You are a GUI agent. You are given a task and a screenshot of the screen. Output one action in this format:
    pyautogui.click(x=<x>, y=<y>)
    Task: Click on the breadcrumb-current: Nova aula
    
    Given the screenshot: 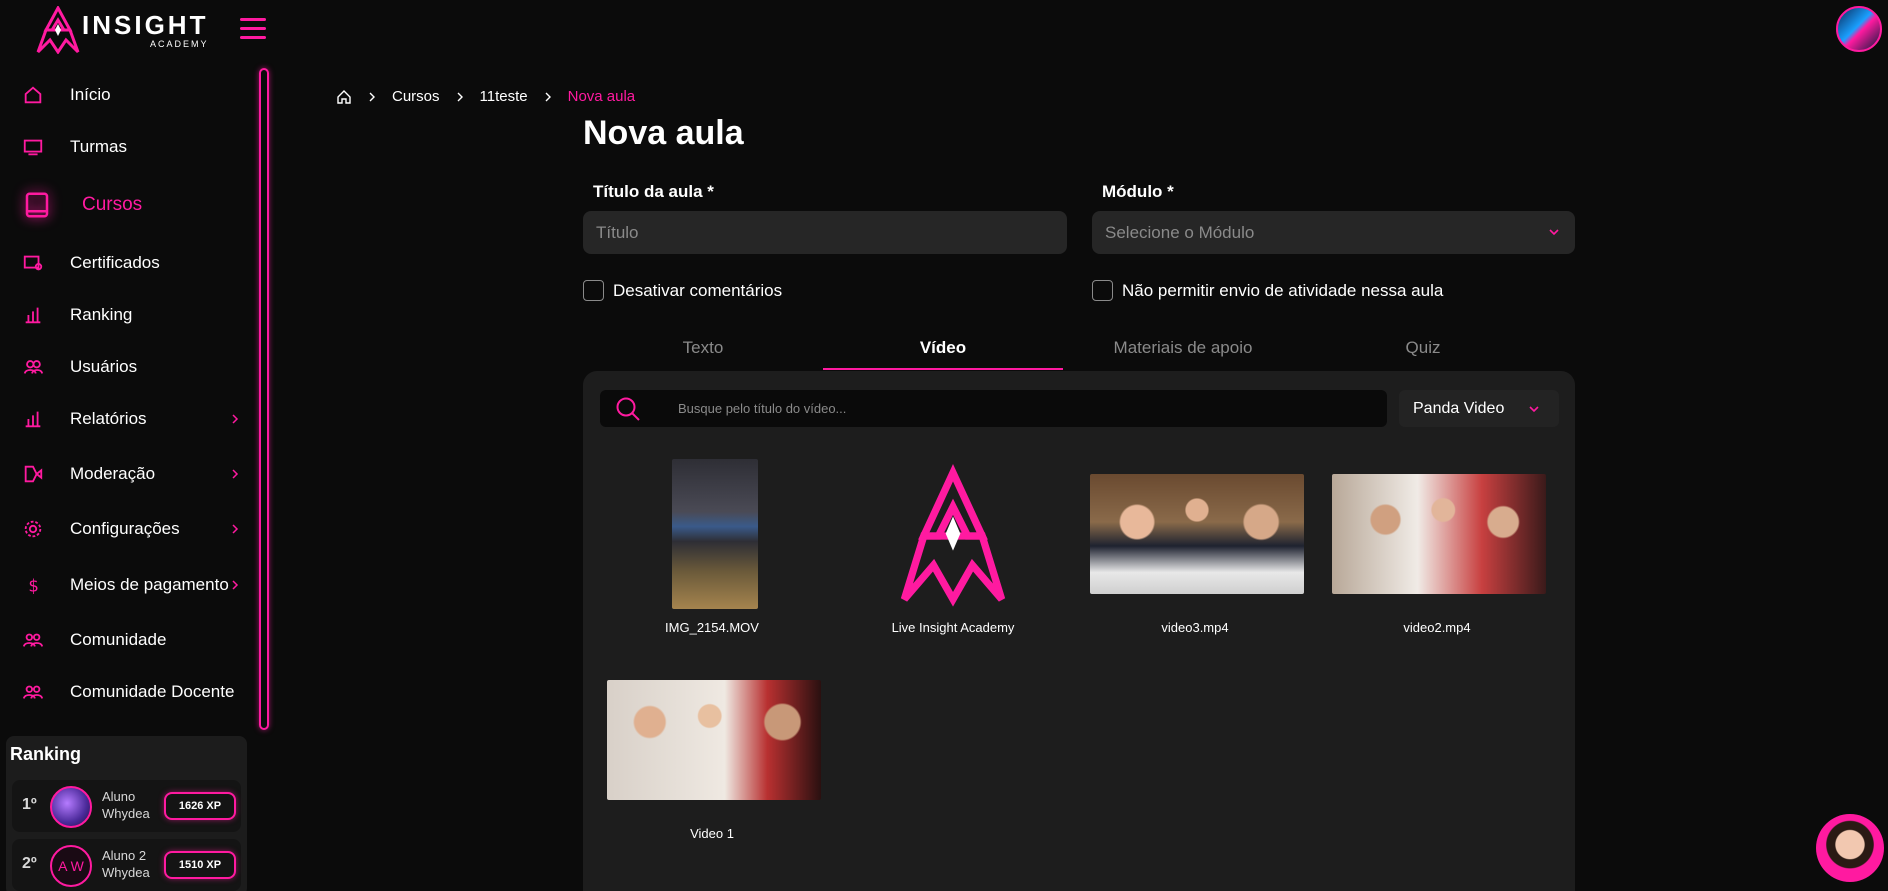 What is the action you would take?
    pyautogui.click(x=601, y=96)
    